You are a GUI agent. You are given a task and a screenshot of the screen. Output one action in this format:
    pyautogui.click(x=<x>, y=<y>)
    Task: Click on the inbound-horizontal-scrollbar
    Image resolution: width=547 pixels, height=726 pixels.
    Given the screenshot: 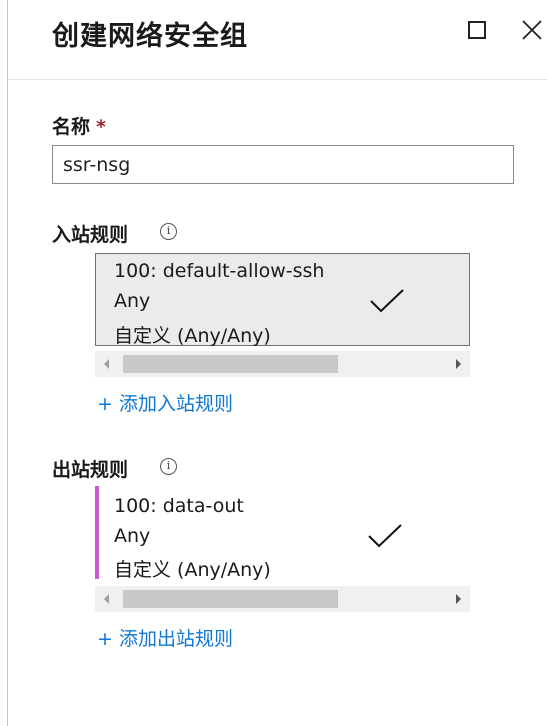 What is the action you would take?
    pyautogui.click(x=282, y=364)
    